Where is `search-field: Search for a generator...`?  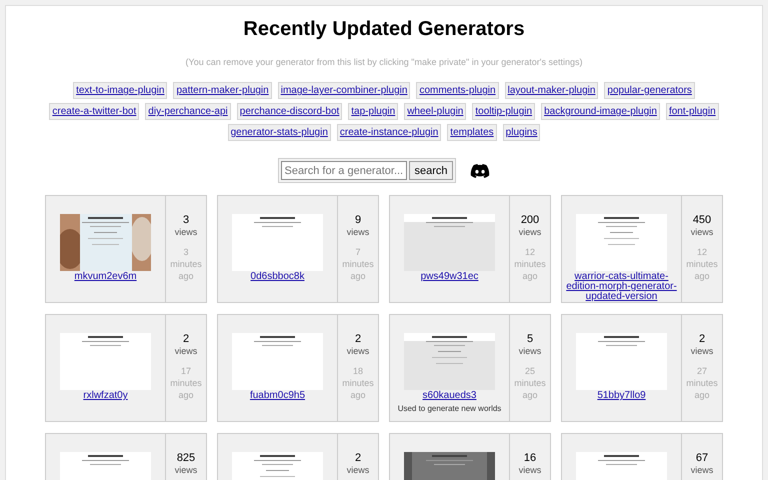 search-field: Search for a generator... is located at coordinates (344, 170).